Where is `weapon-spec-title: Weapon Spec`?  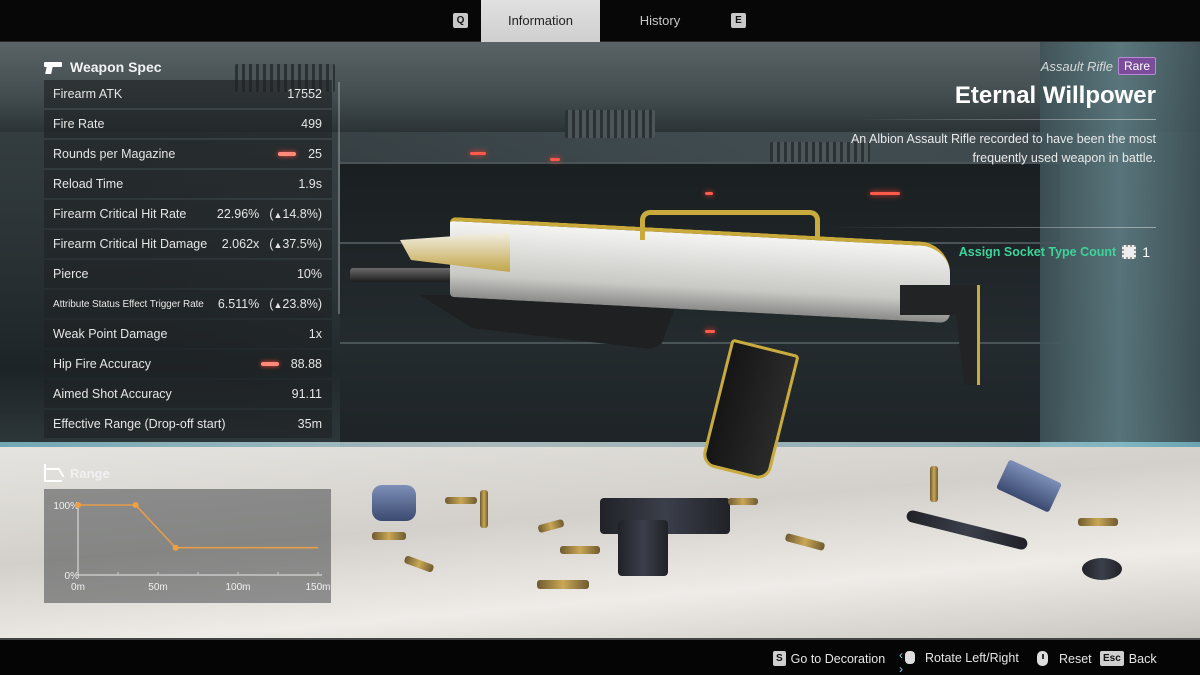 weapon-spec-title: Weapon Spec is located at coordinates (116, 67).